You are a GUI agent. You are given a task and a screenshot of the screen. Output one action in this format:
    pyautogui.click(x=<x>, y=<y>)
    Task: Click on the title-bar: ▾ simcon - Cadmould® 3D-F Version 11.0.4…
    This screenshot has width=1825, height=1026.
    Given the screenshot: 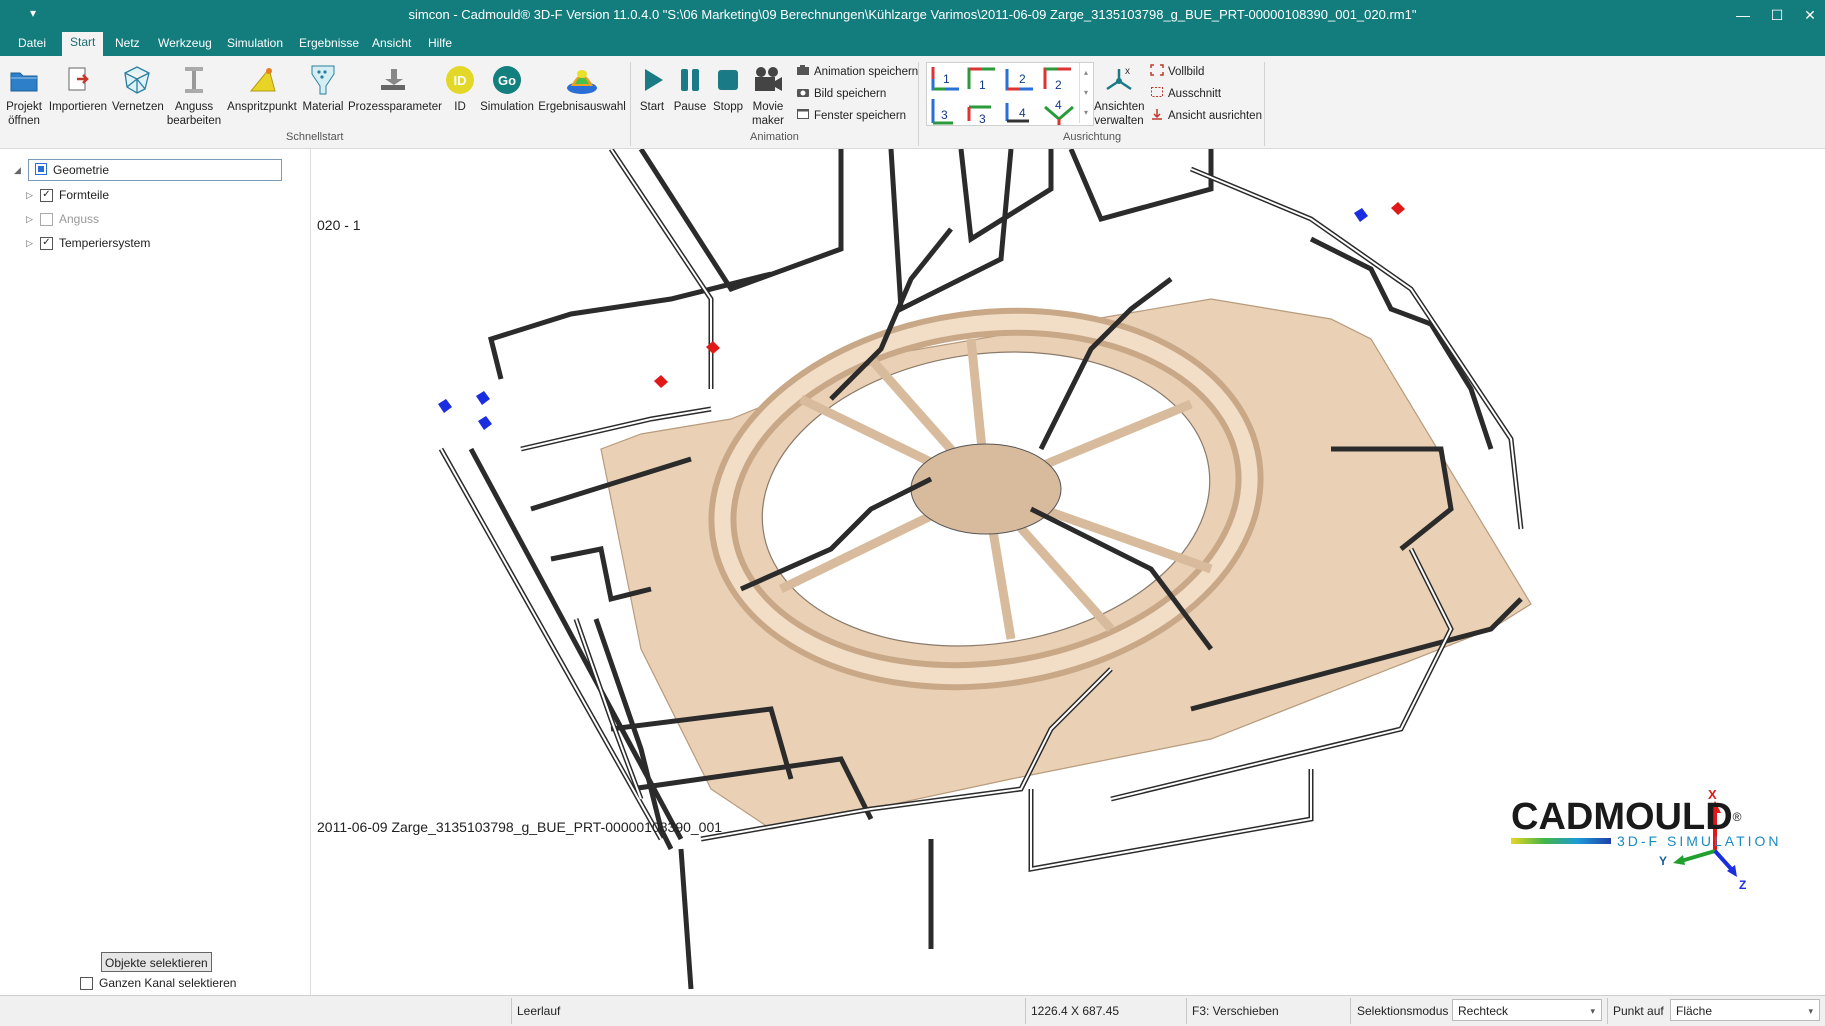 What is the action you would take?
    pyautogui.click(x=912, y=15)
    